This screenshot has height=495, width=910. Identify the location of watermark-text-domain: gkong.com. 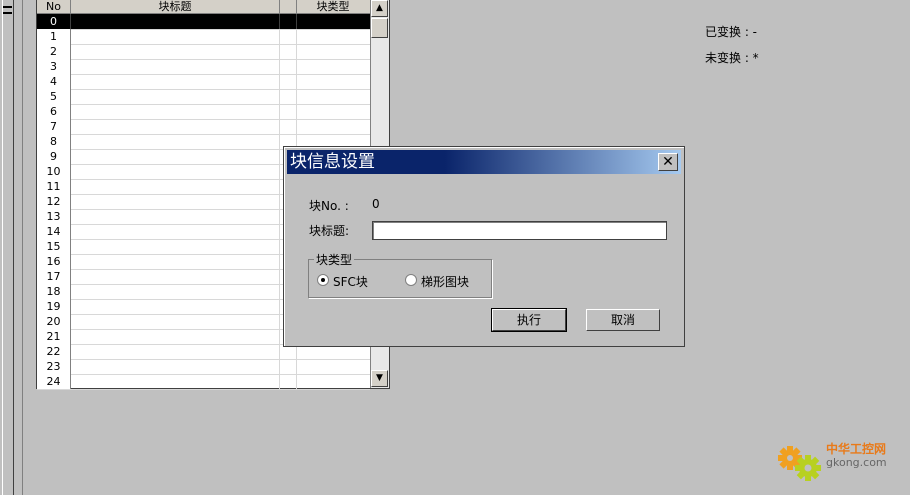
(856, 462).